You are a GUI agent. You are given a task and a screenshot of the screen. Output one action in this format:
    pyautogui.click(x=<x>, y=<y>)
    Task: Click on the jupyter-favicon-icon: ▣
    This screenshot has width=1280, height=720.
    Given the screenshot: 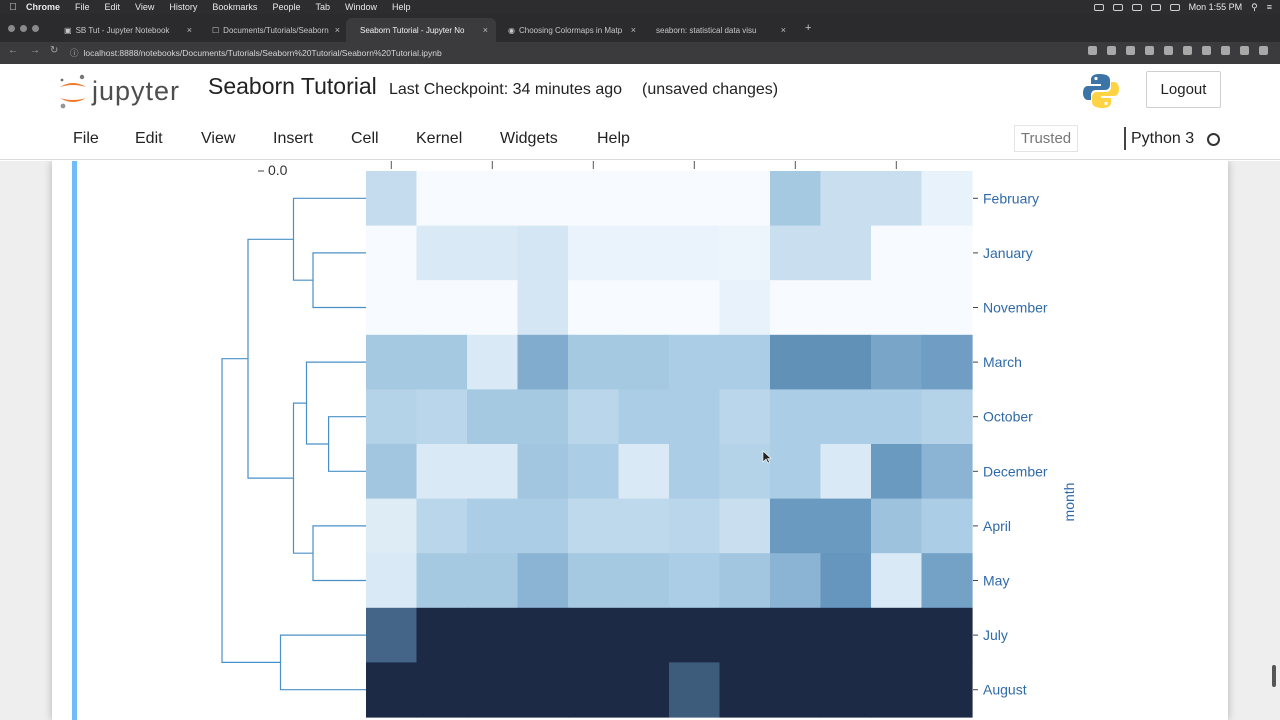 What is the action you would take?
    pyautogui.click(x=68, y=30)
    